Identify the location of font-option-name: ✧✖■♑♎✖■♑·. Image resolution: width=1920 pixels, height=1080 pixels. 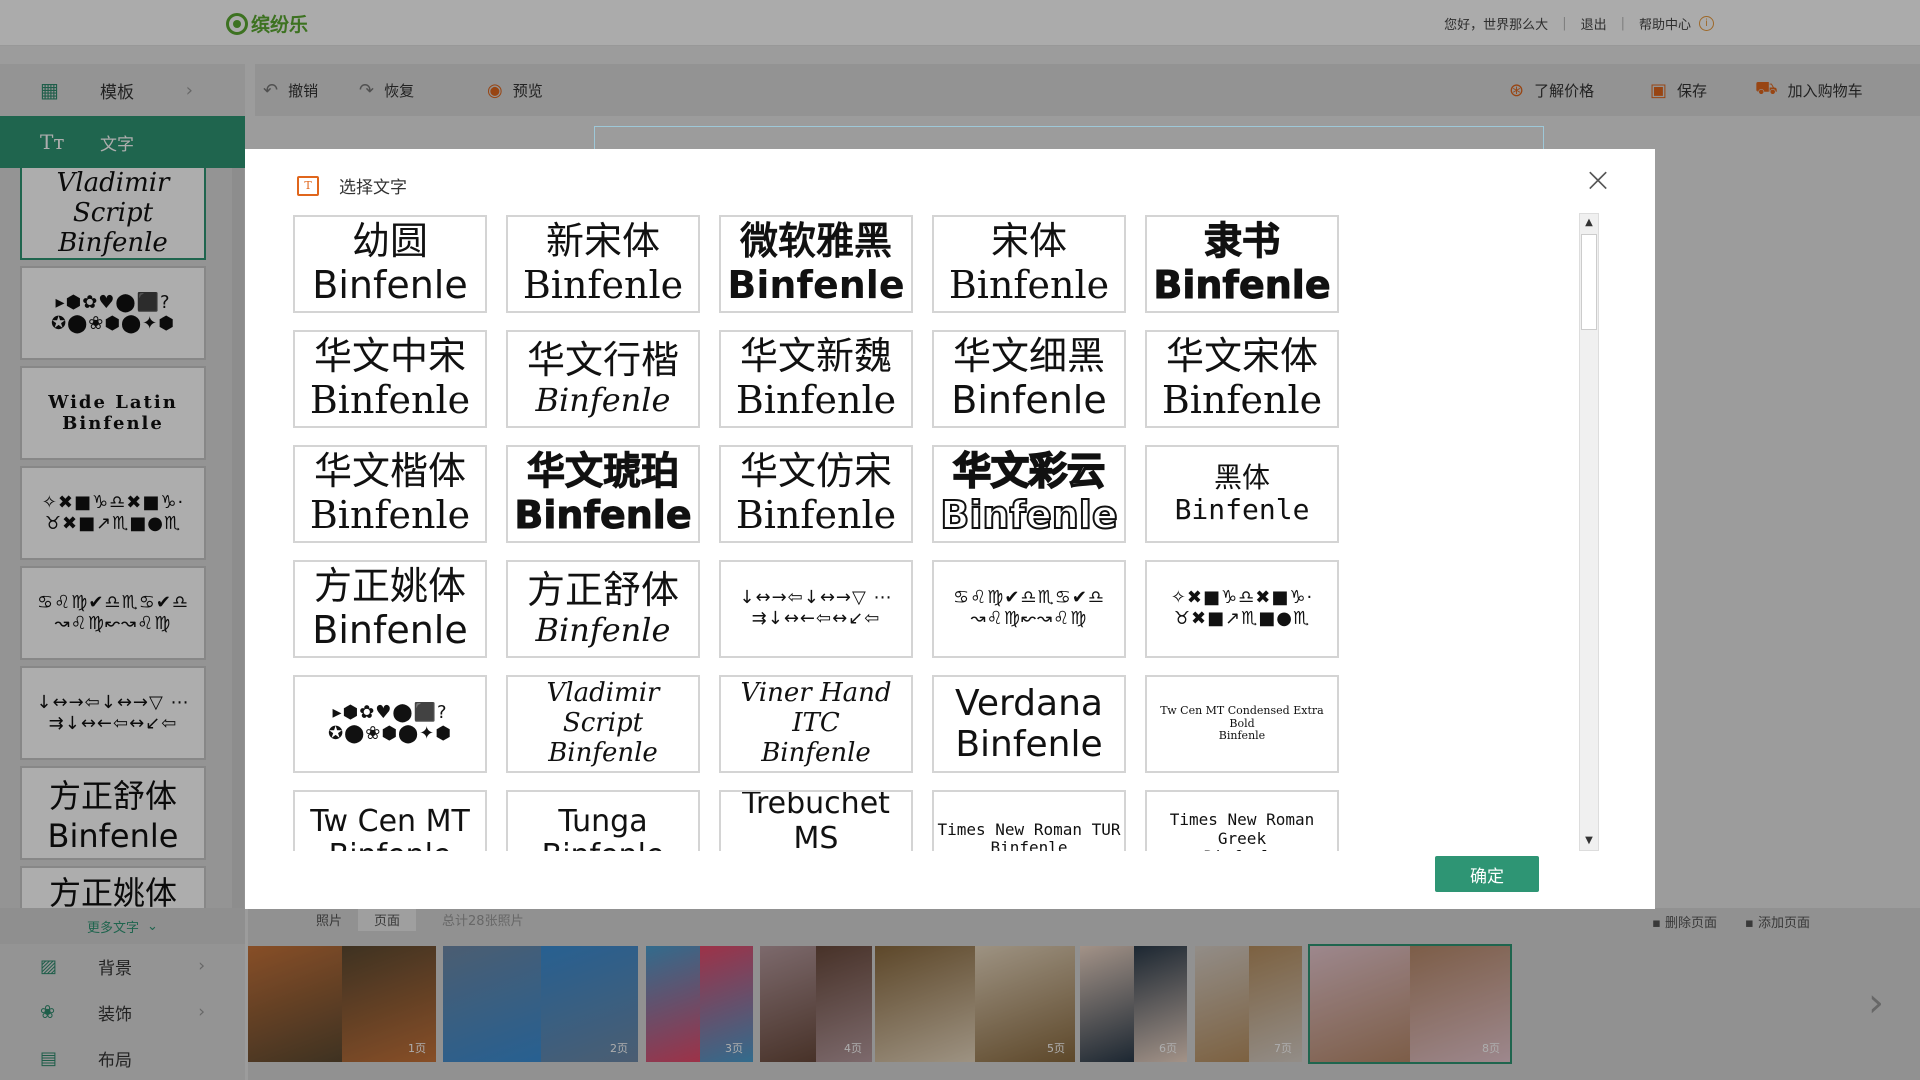
(1242, 598).